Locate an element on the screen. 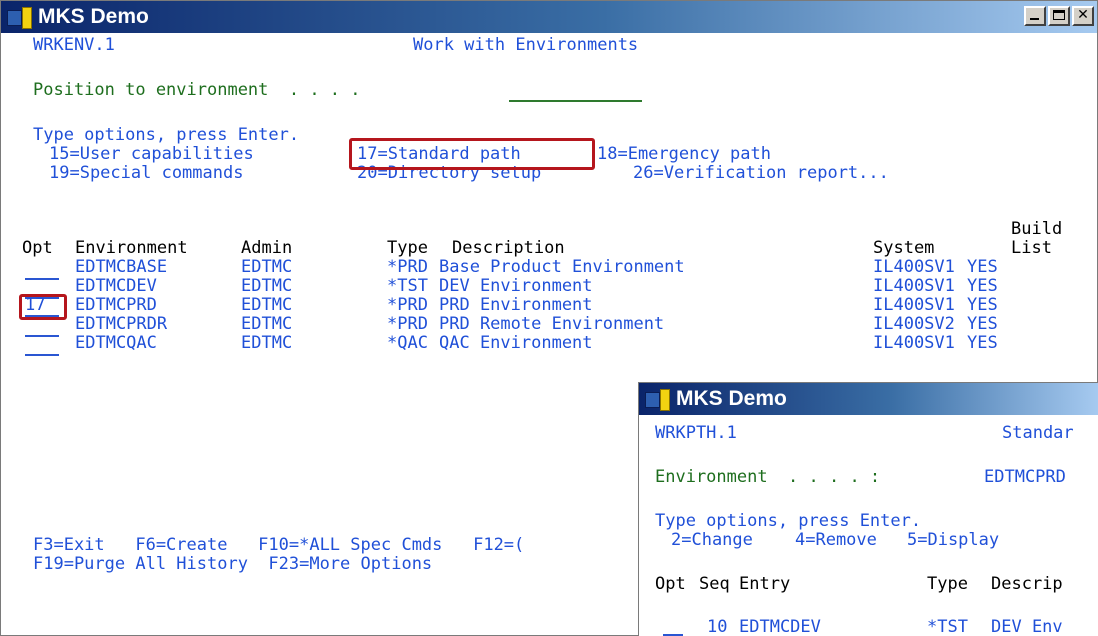  col-admin: Admin is located at coordinates (267, 248).